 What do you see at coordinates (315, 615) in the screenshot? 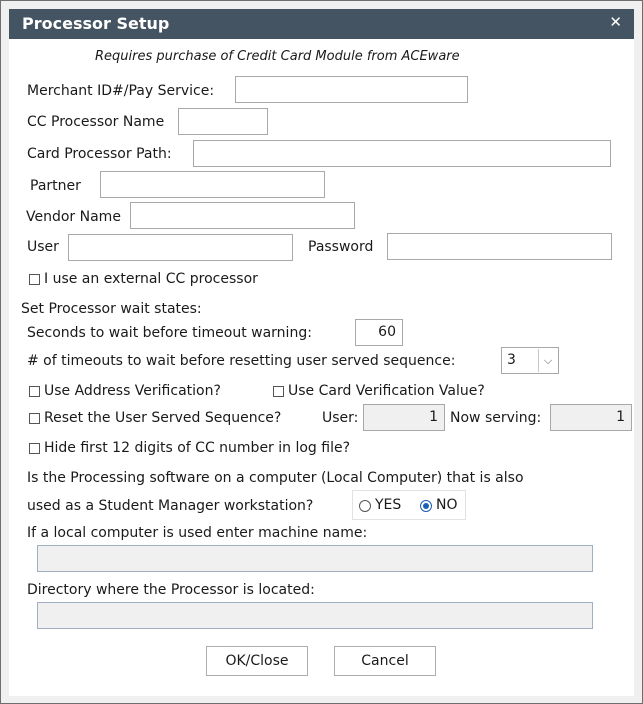
I see `directory-input` at bounding box center [315, 615].